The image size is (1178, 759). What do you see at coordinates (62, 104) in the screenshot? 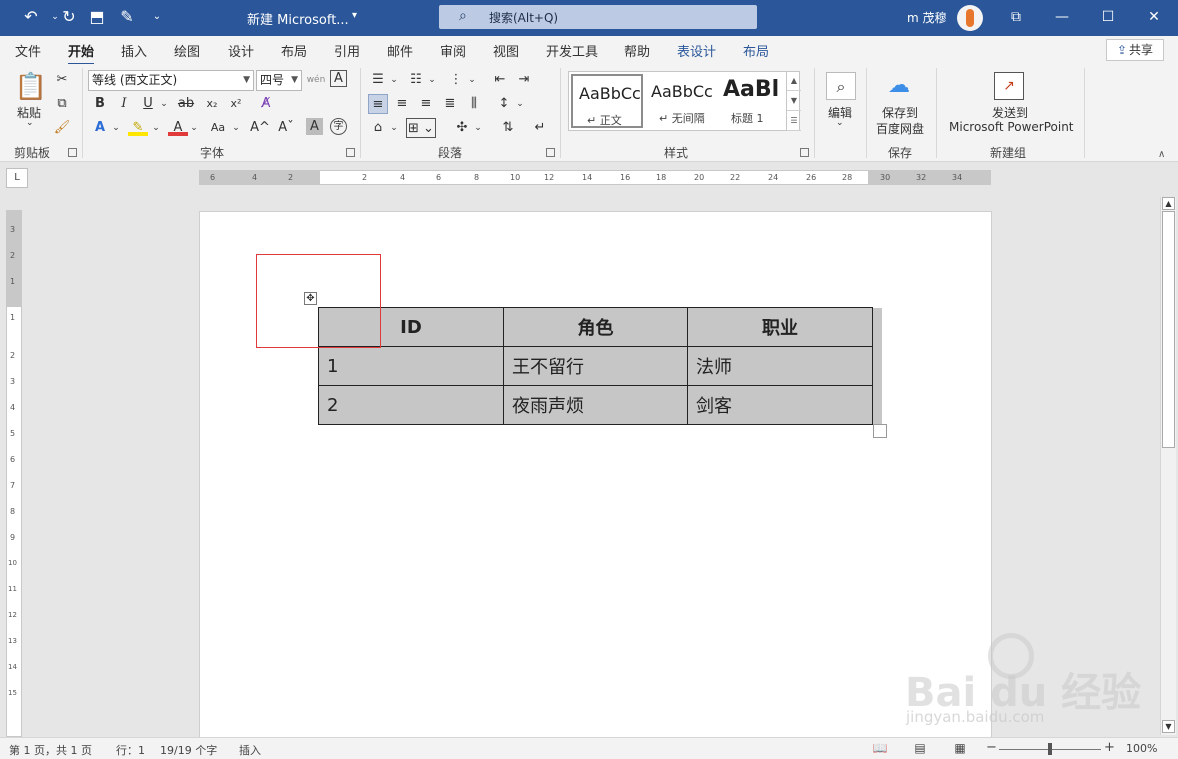
I see `copy-icon: ⧉` at bounding box center [62, 104].